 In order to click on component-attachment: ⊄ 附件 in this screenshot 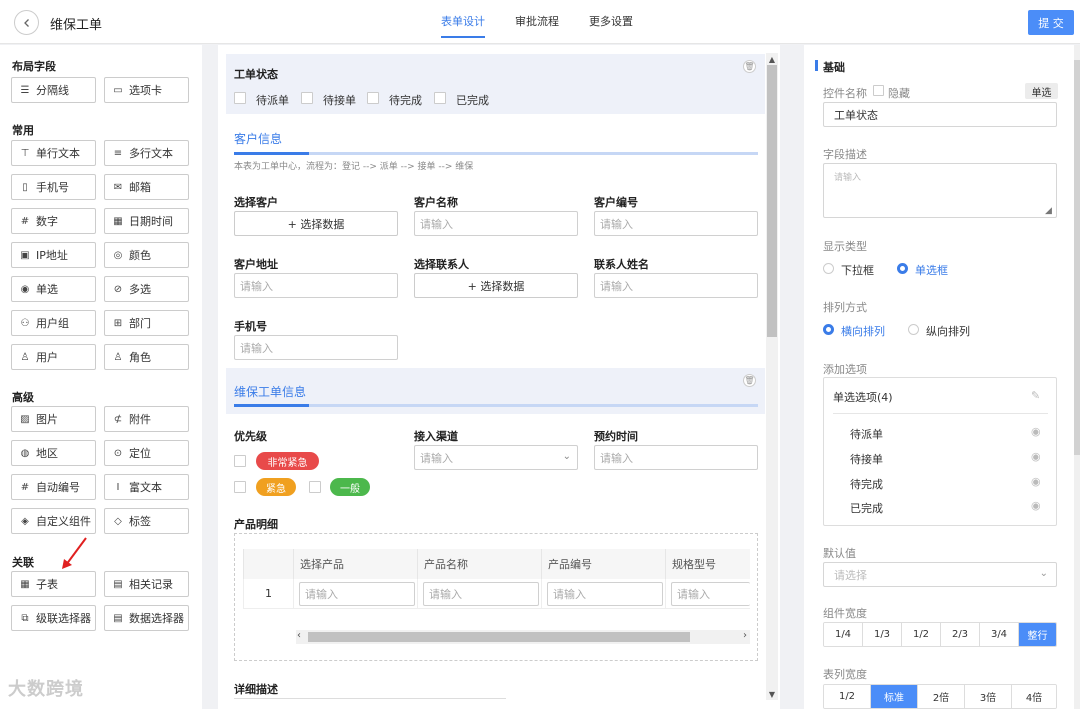, I will do `click(146, 419)`.